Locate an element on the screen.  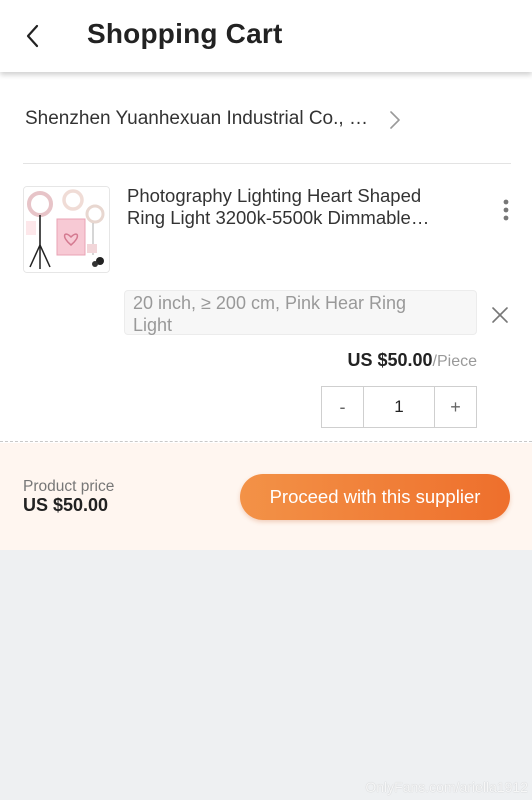
decrement-button: - is located at coordinates (342, 407).